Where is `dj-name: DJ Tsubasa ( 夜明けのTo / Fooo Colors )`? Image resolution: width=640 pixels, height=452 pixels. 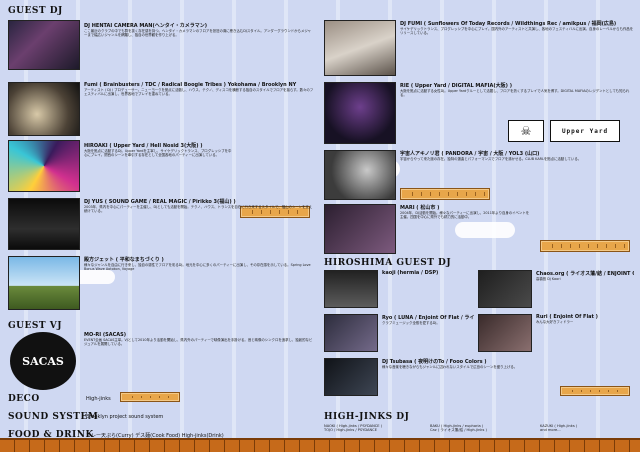 dj-name: DJ Tsubasa ( 夜明けのTo / Fooo Colors ) is located at coordinates (434, 362).